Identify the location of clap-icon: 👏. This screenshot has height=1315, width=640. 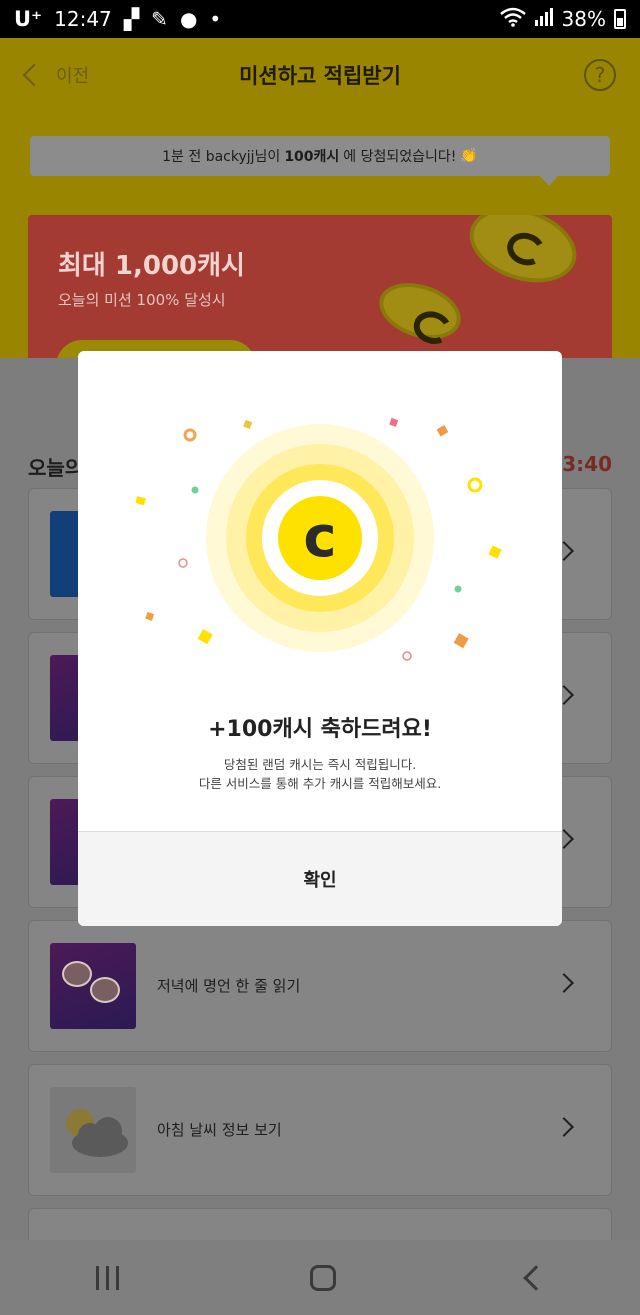
(469, 156).